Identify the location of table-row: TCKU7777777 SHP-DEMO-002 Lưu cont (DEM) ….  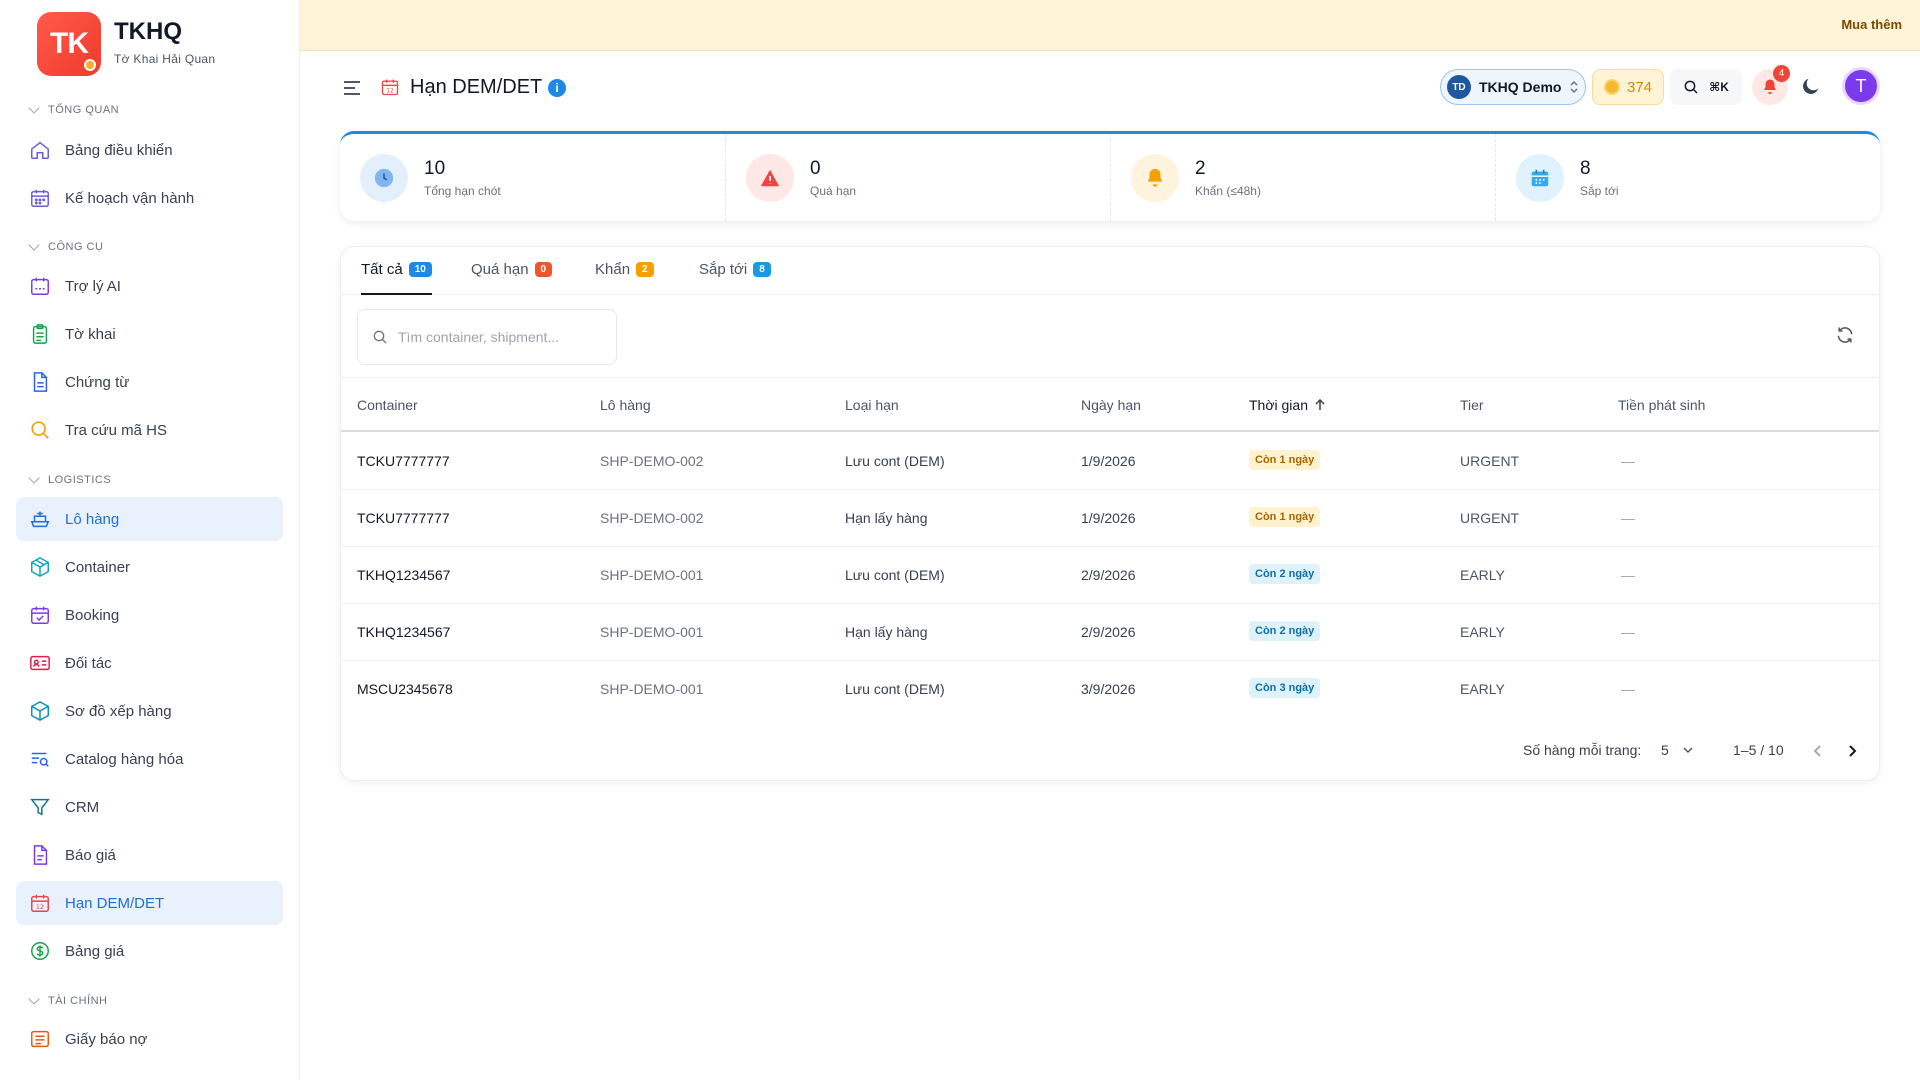
(1110, 461).